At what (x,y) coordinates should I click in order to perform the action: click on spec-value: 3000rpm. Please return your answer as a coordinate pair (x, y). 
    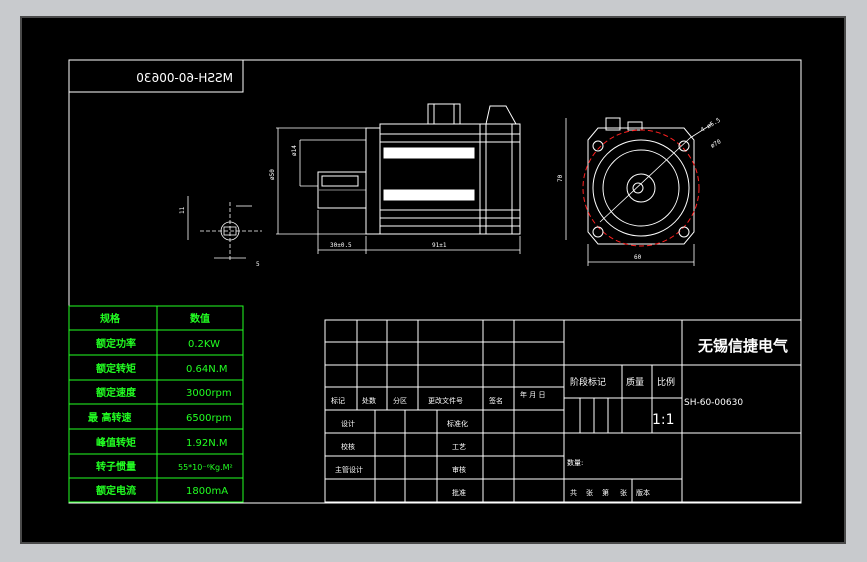
    Looking at the image, I should click on (209, 393).